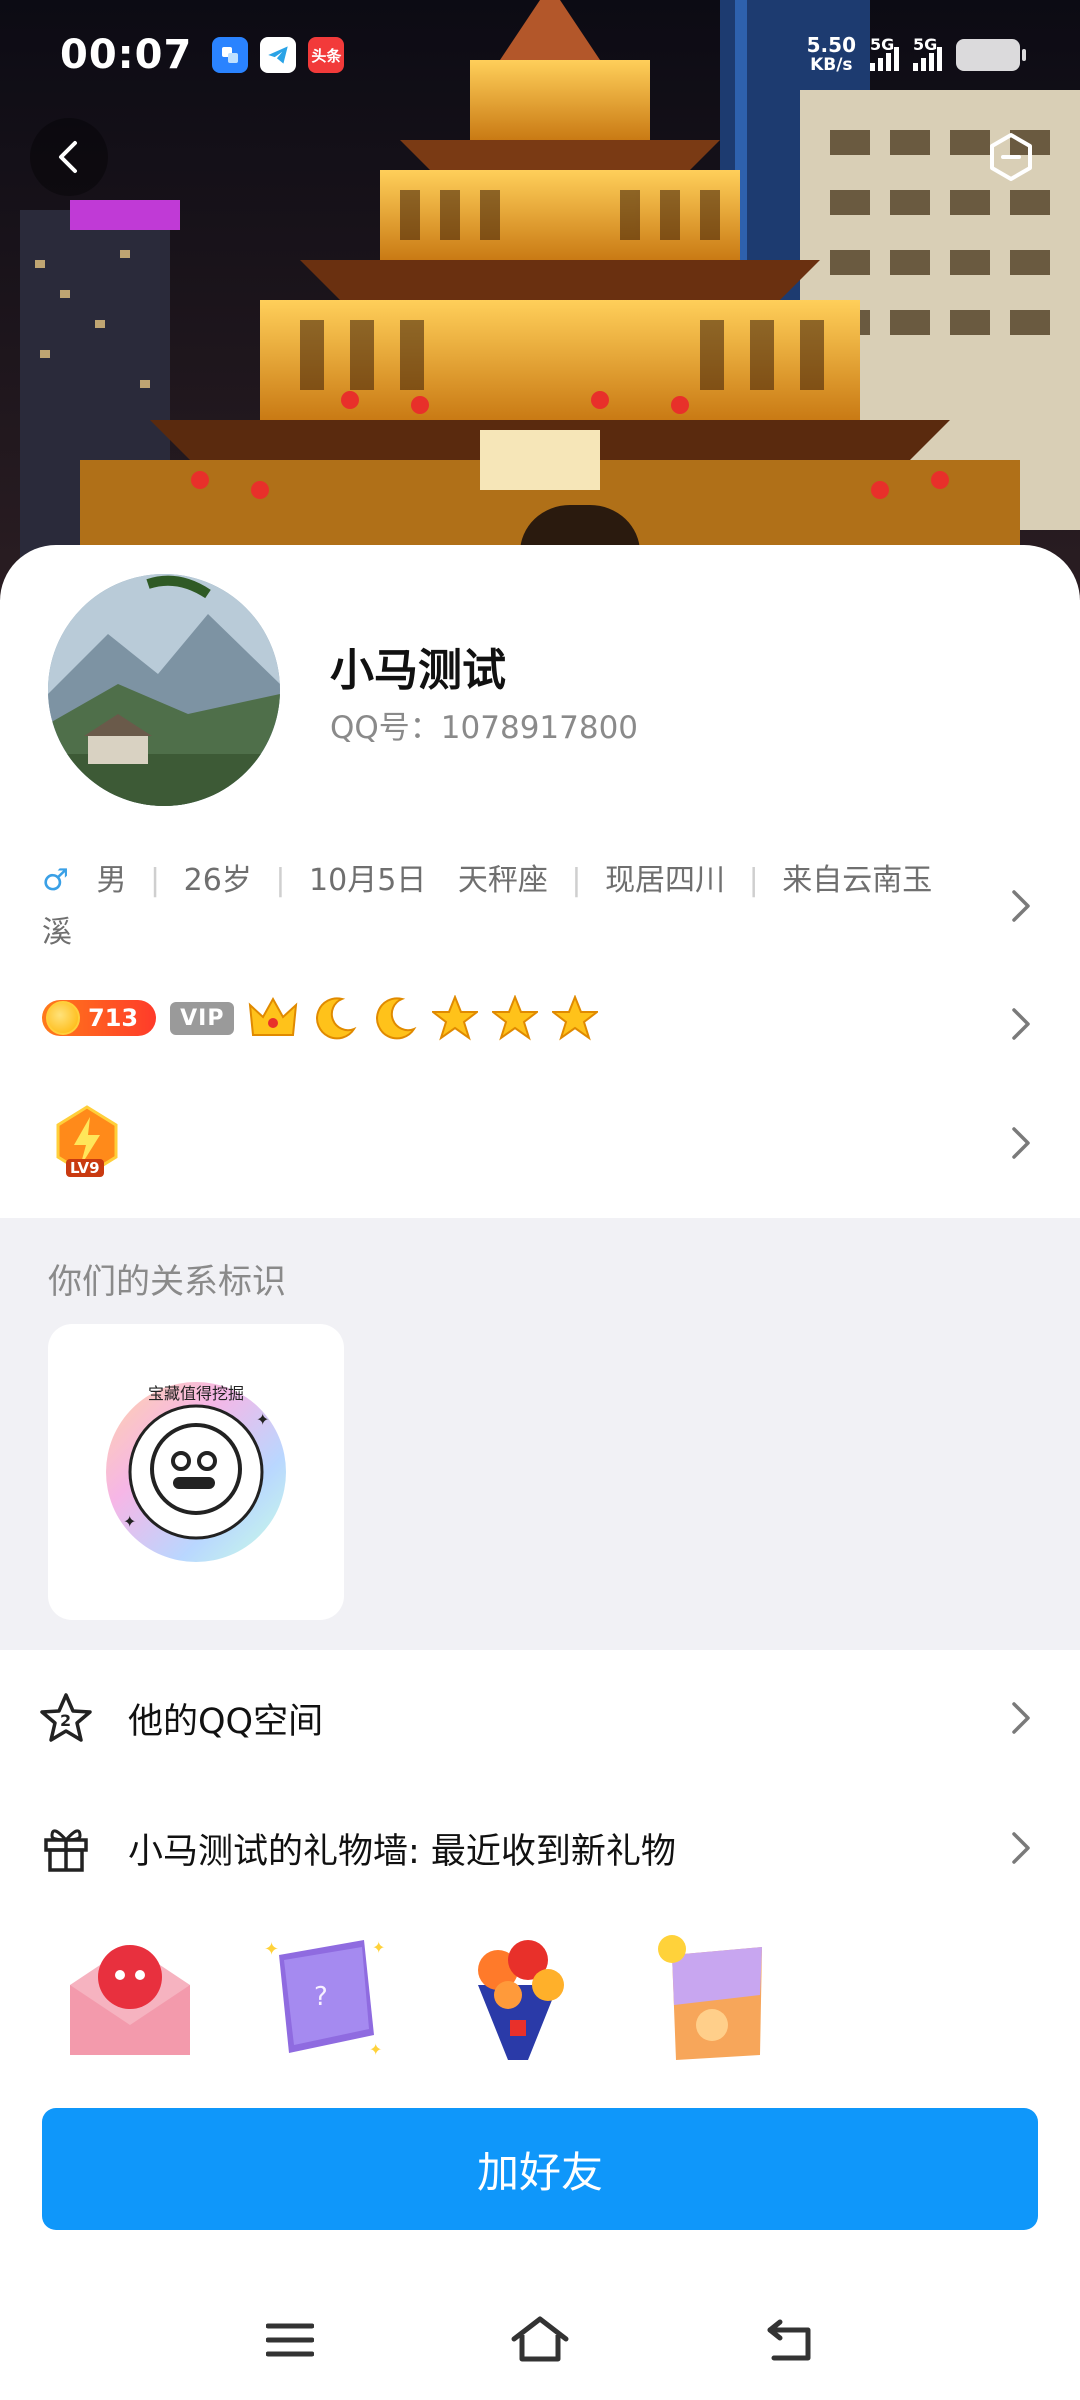 The width and height of the screenshot is (1080, 2400). What do you see at coordinates (230, 55) in the screenshot?
I see `tim-icon` at bounding box center [230, 55].